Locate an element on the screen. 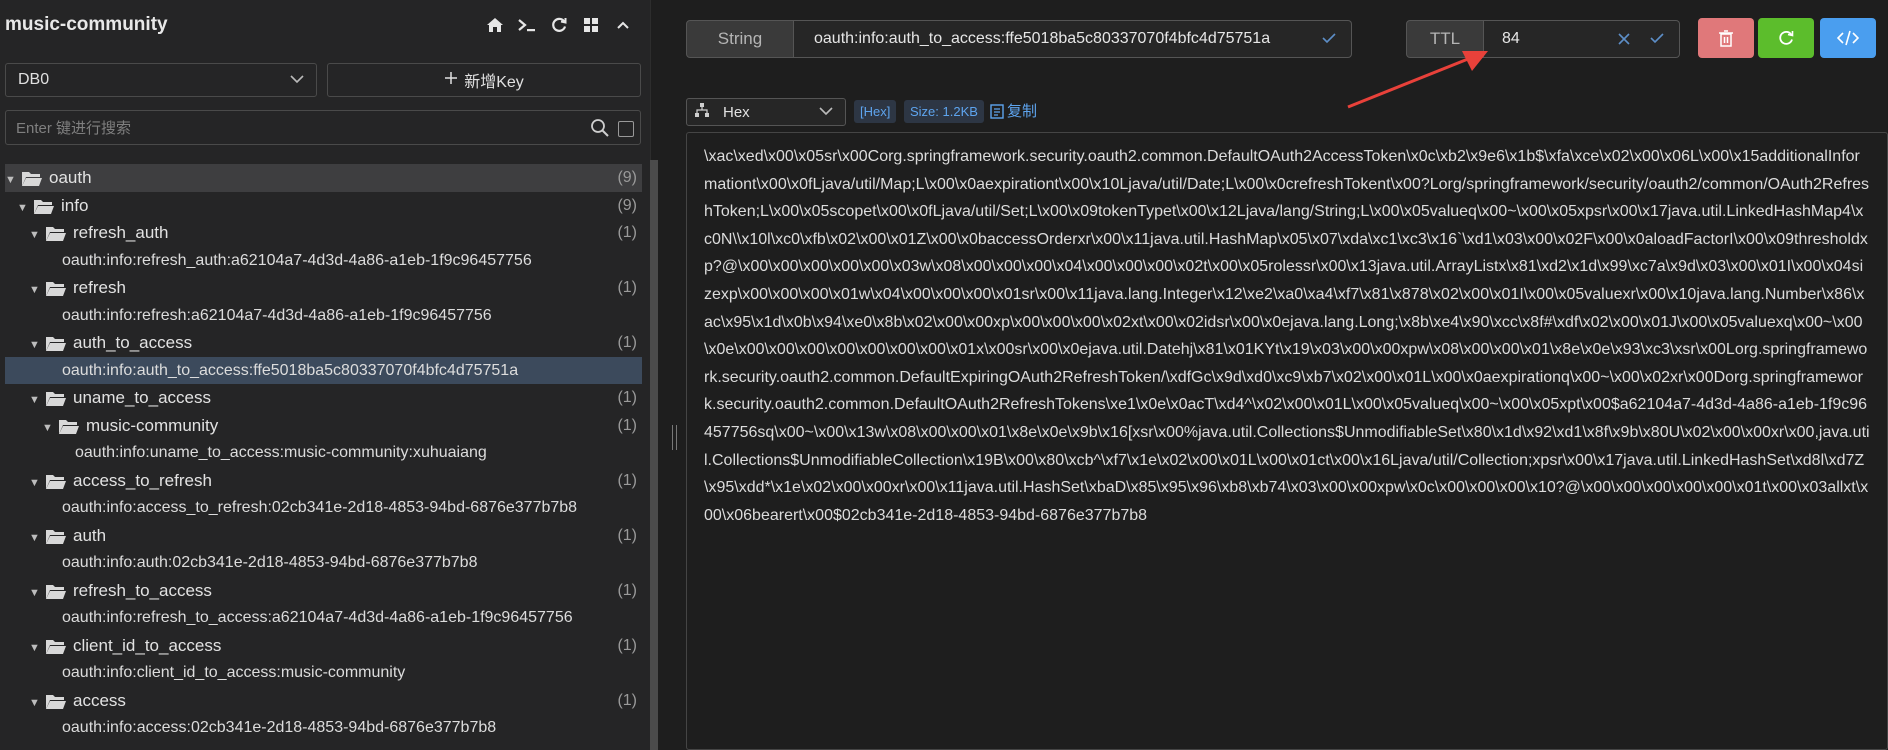 The image size is (1888, 750). tree-folder-client-id-to-access: ▼ client_id_to_access (1) is located at coordinates (323, 646).